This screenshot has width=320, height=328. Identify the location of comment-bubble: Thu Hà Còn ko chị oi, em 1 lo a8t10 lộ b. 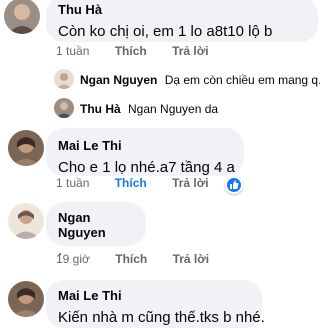
(182, 21).